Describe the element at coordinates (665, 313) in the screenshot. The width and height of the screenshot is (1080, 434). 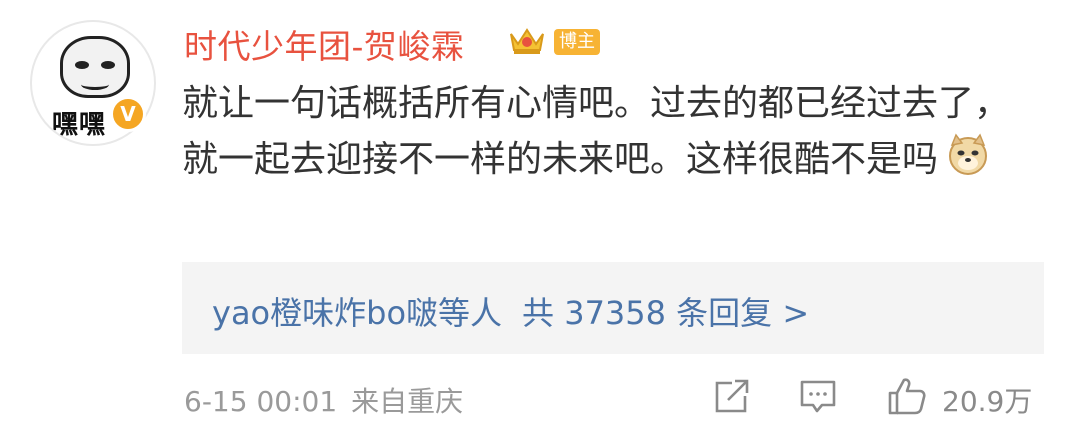
I see `reply-count-link: 共 37358 条回复 >` at that location.